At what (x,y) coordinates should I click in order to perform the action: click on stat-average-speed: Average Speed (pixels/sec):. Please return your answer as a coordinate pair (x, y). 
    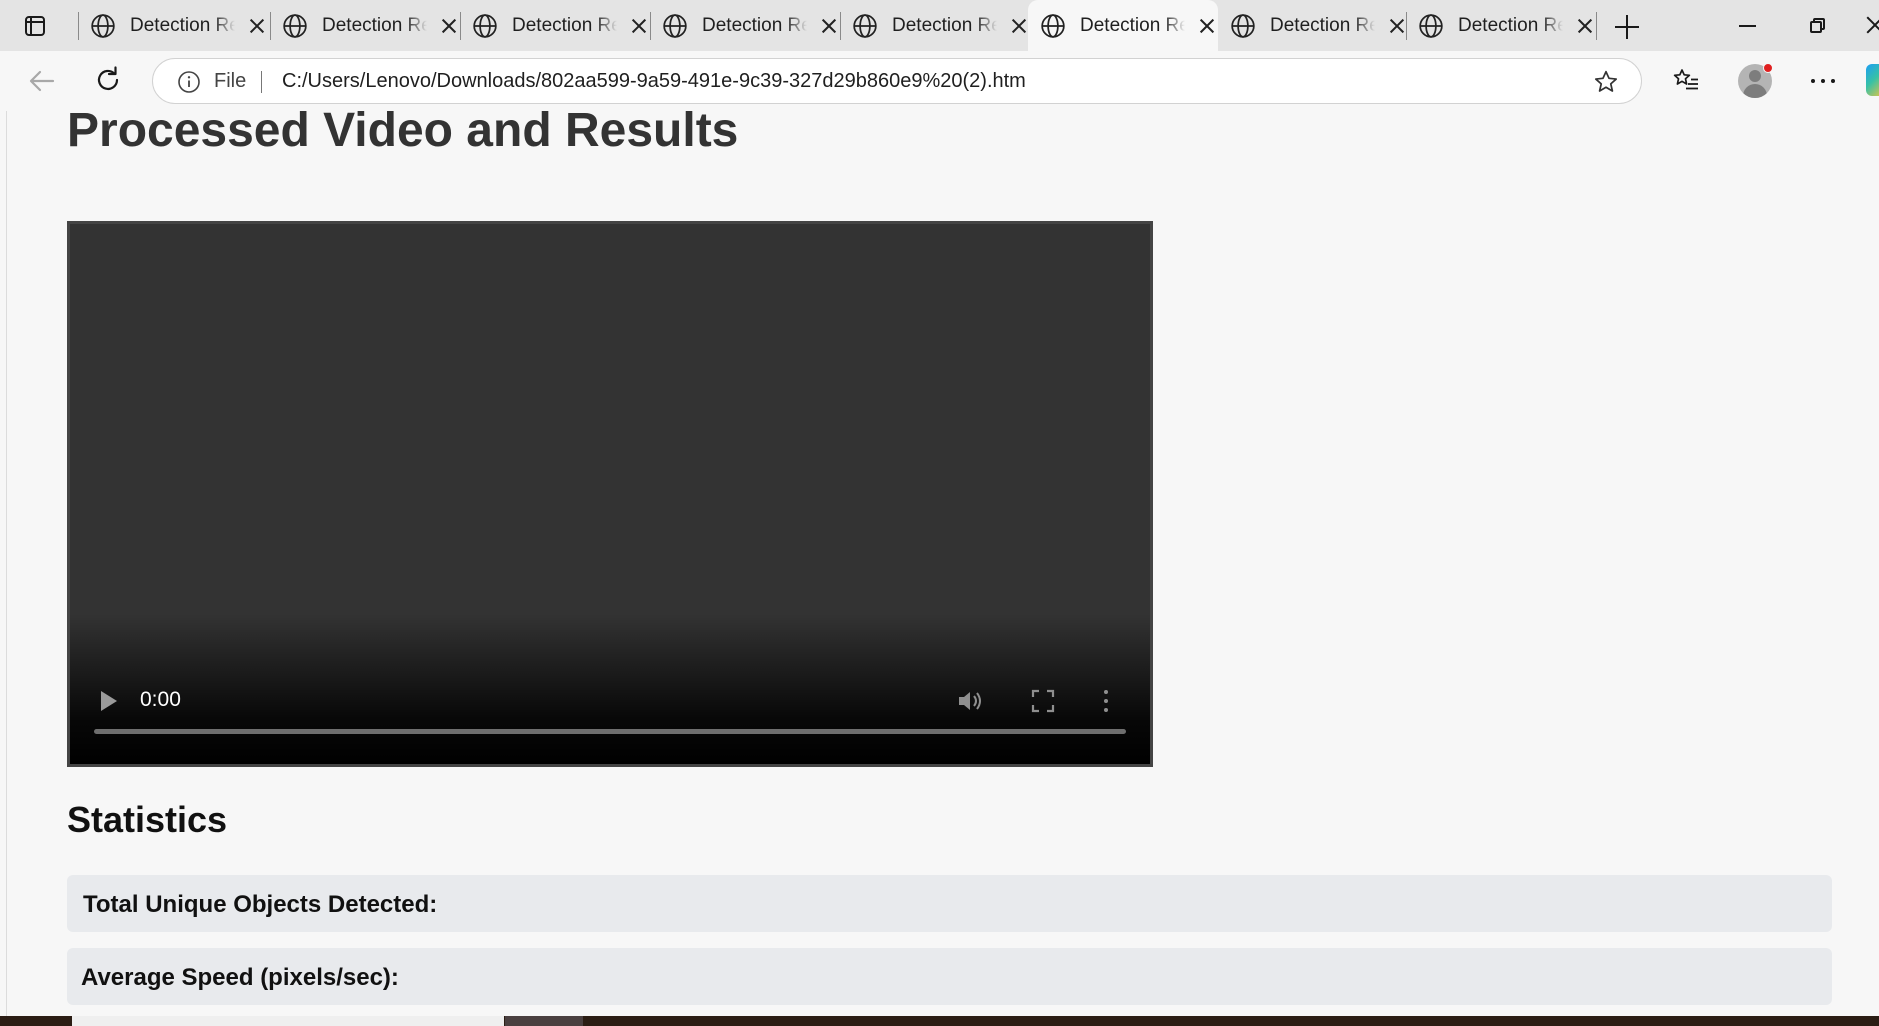
    Looking at the image, I should click on (949, 976).